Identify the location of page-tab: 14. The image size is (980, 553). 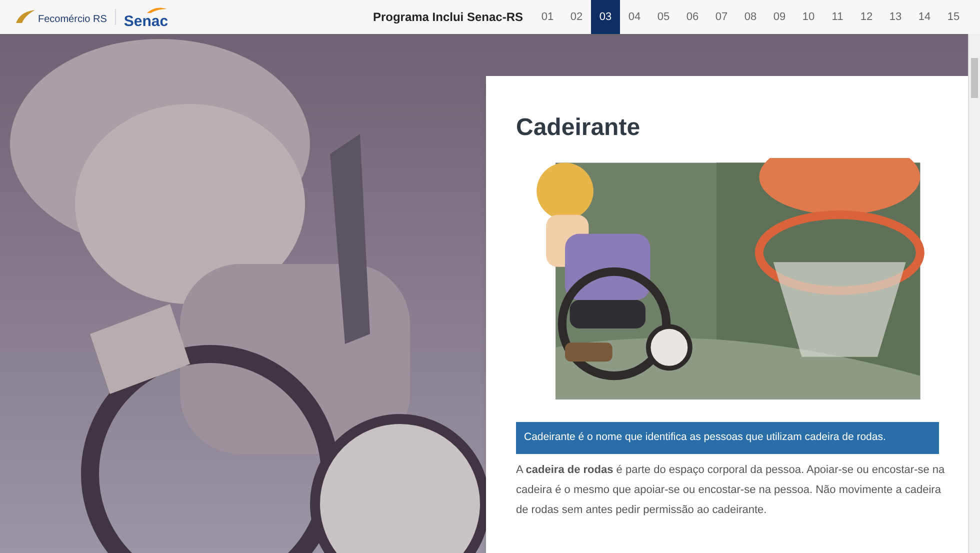
(924, 17).